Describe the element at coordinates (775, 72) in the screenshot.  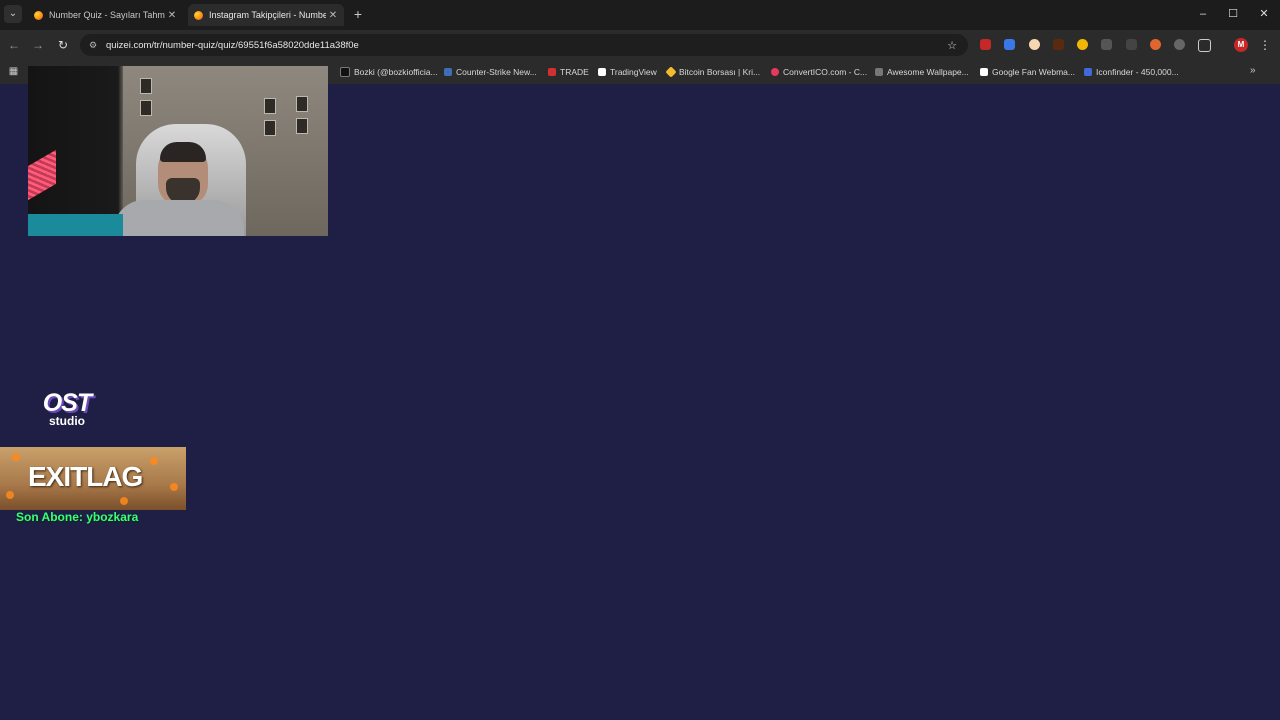
I see `converticon-icon` at that location.